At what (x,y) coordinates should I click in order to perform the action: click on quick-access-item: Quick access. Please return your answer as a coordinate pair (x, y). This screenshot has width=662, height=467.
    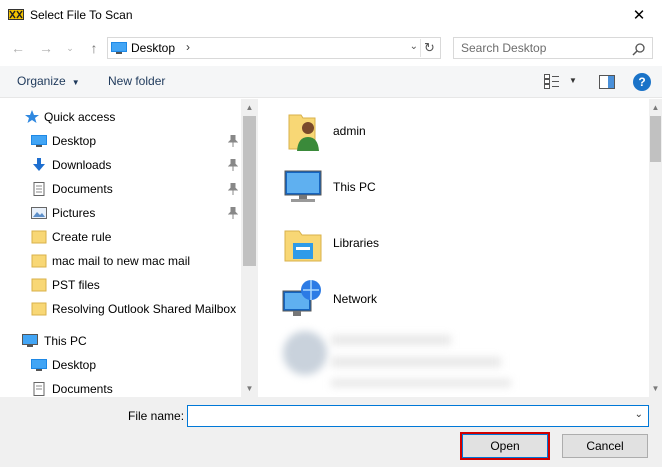
    Looking at the image, I should click on (120, 117).